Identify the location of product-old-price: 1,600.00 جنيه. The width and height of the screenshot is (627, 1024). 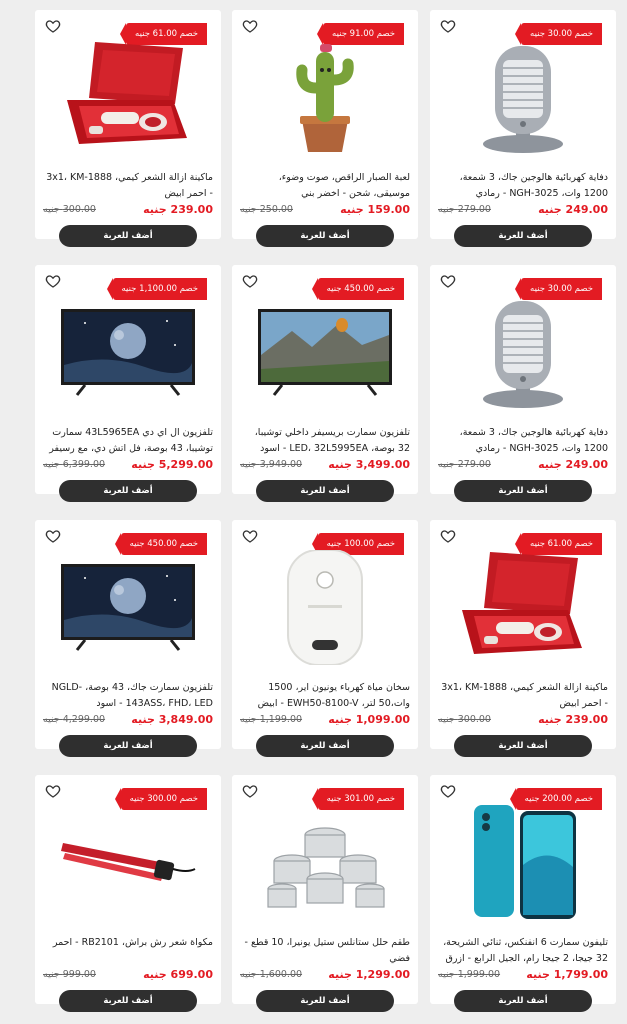
(271, 974).